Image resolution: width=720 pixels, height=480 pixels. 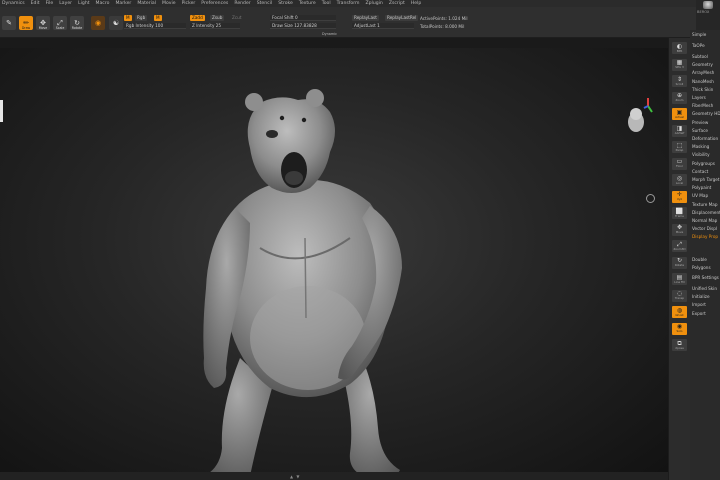 What do you see at coordinates (197, 18) in the screenshot?
I see `zadd-toggle: Zadd` at bounding box center [197, 18].